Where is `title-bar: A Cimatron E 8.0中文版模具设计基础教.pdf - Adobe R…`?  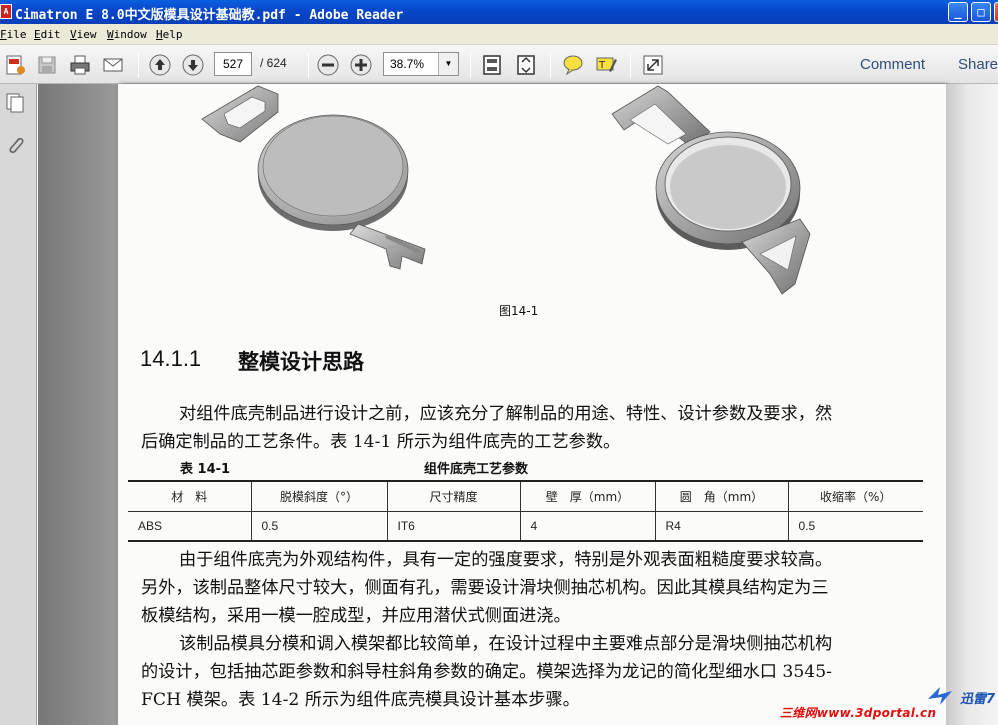
title-bar: A Cimatron E 8.0中文版模具设计基础教.pdf - Adobe R… is located at coordinates (499, 12).